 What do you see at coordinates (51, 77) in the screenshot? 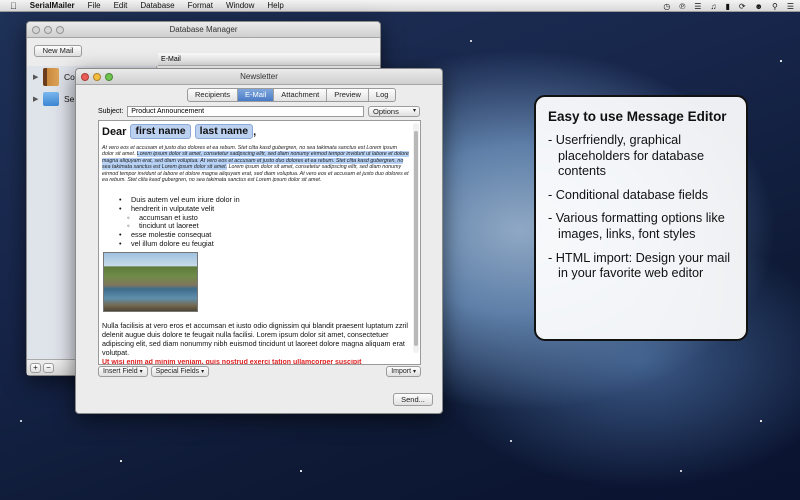
I see `address-book-icon` at bounding box center [51, 77].